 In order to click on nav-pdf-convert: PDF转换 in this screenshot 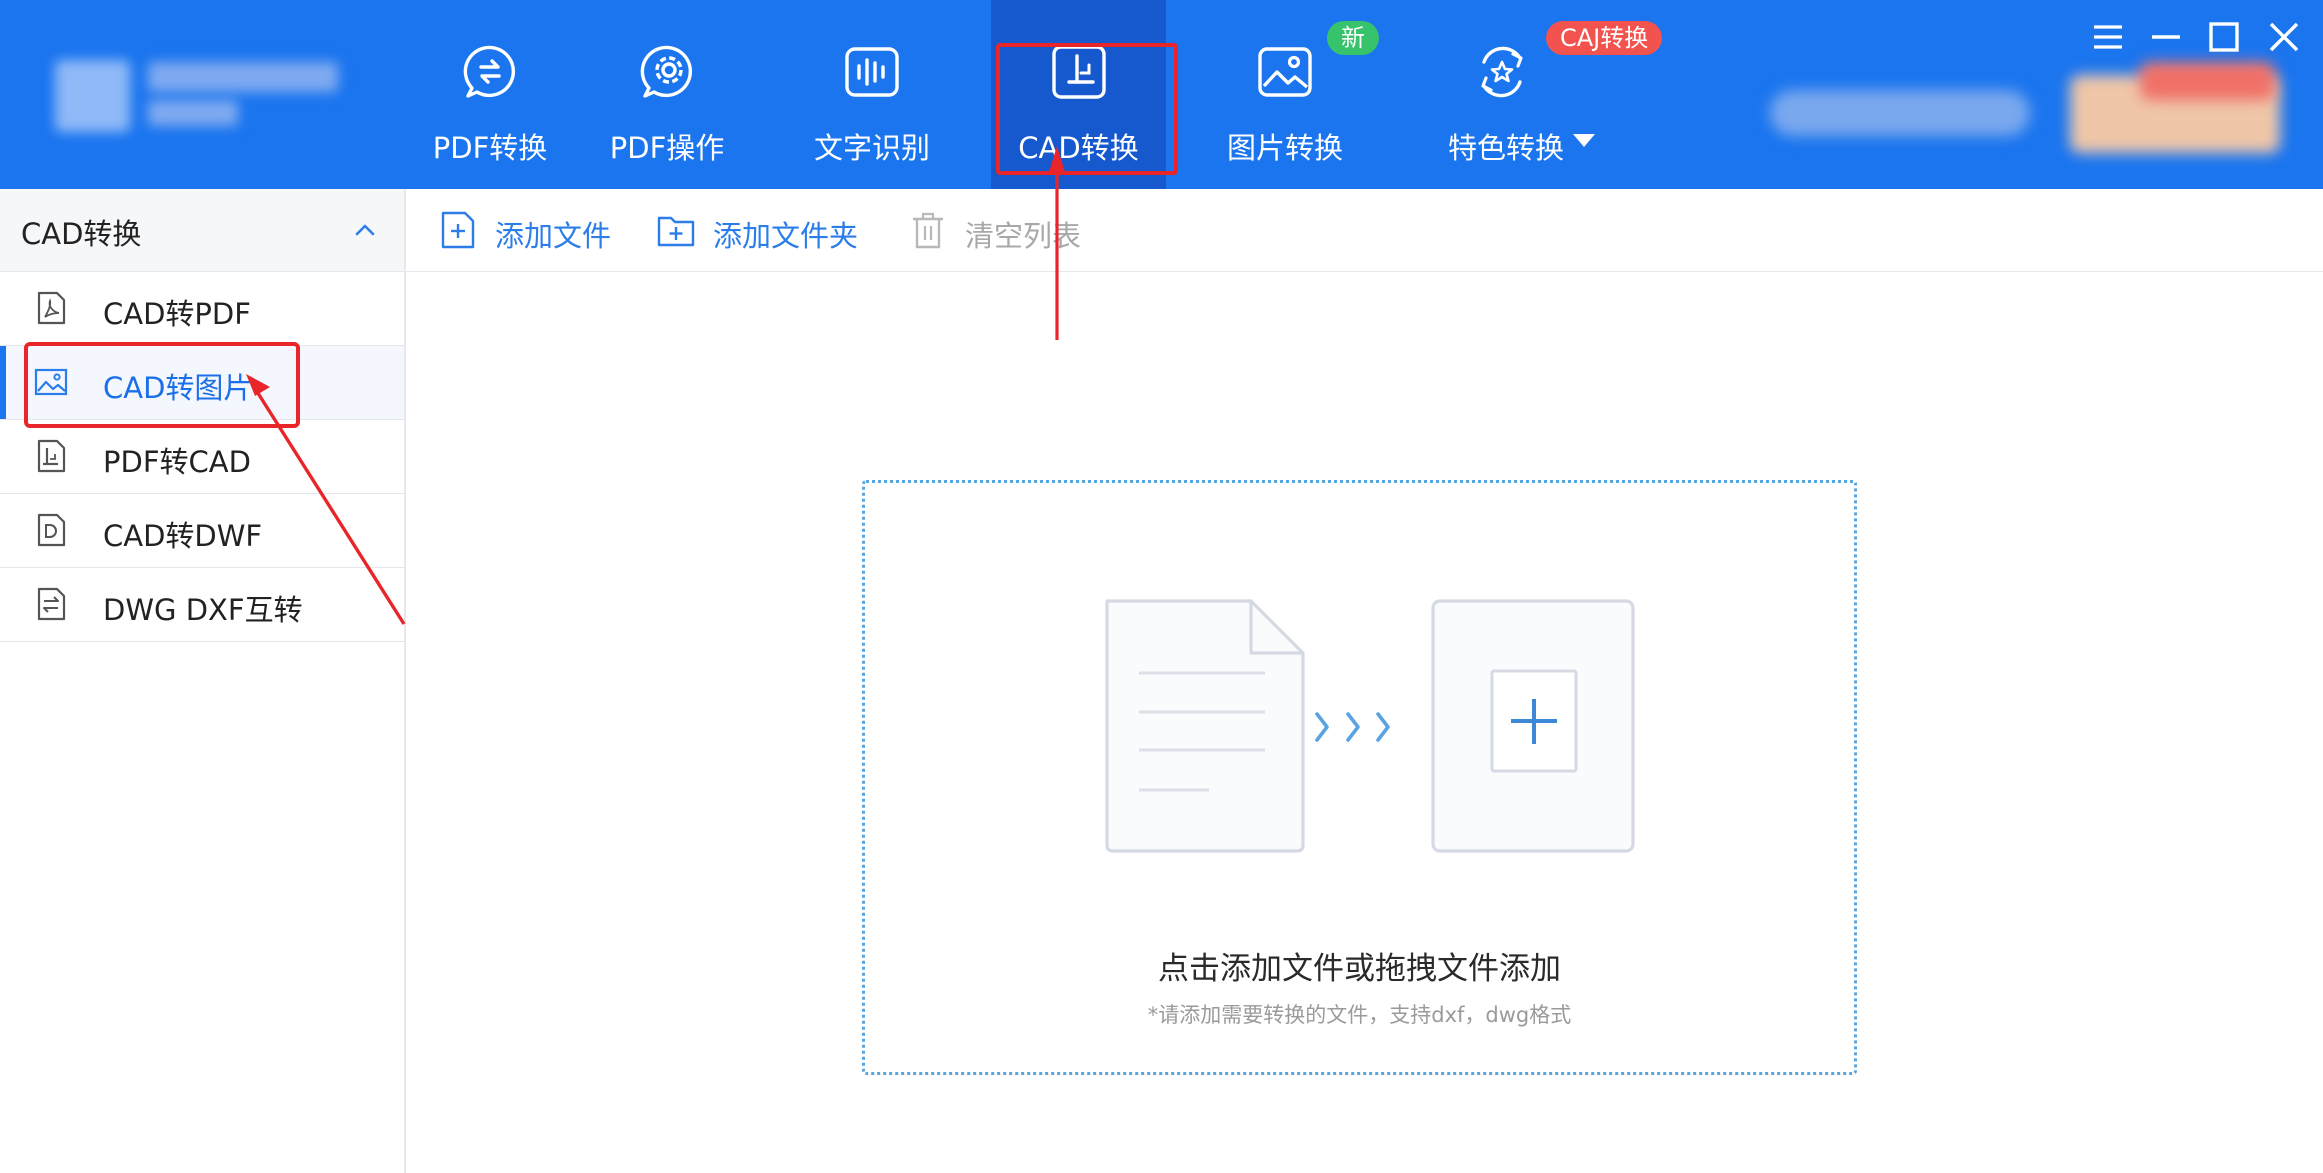, I will do `click(490, 94)`.